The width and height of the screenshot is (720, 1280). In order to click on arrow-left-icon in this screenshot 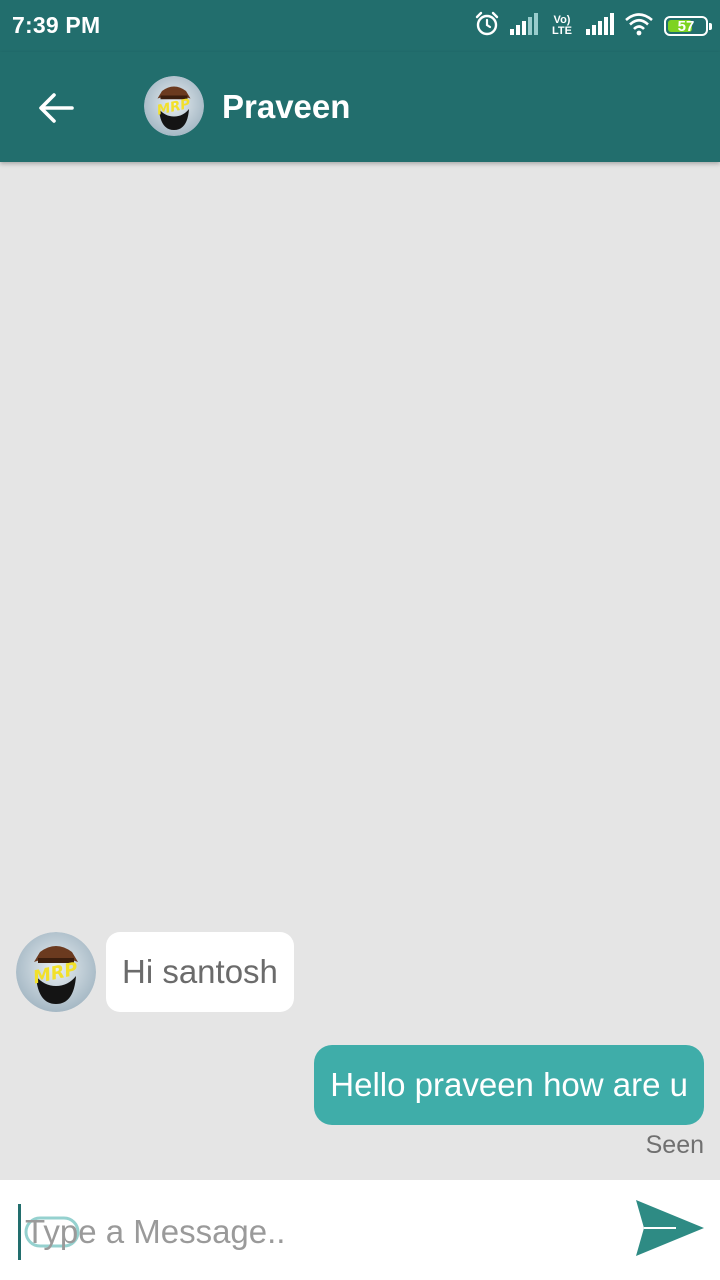, I will do `click(56, 108)`.